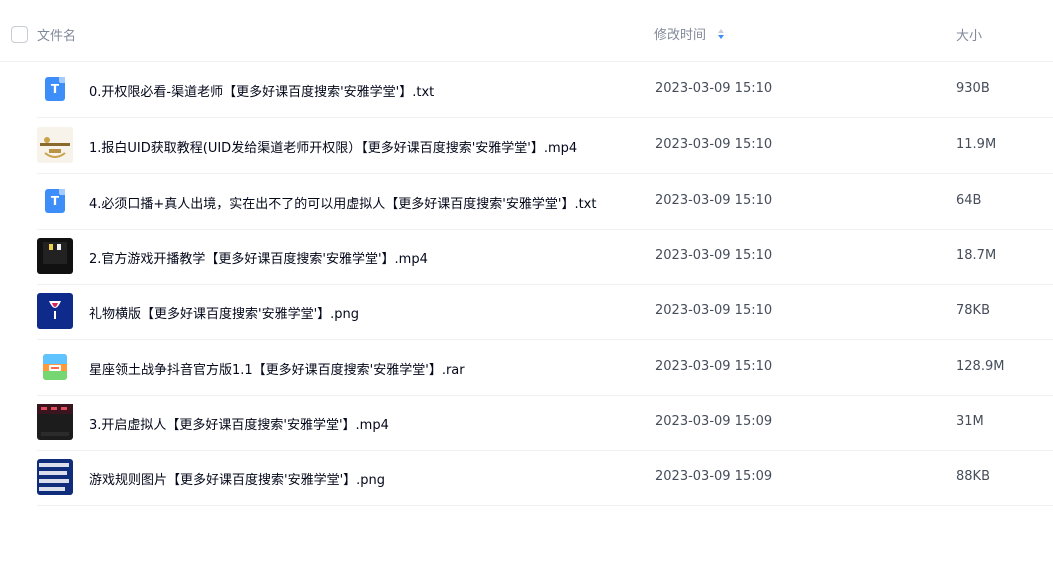  Describe the element at coordinates (973, 310) in the screenshot. I see `file-size: 78KB` at that location.